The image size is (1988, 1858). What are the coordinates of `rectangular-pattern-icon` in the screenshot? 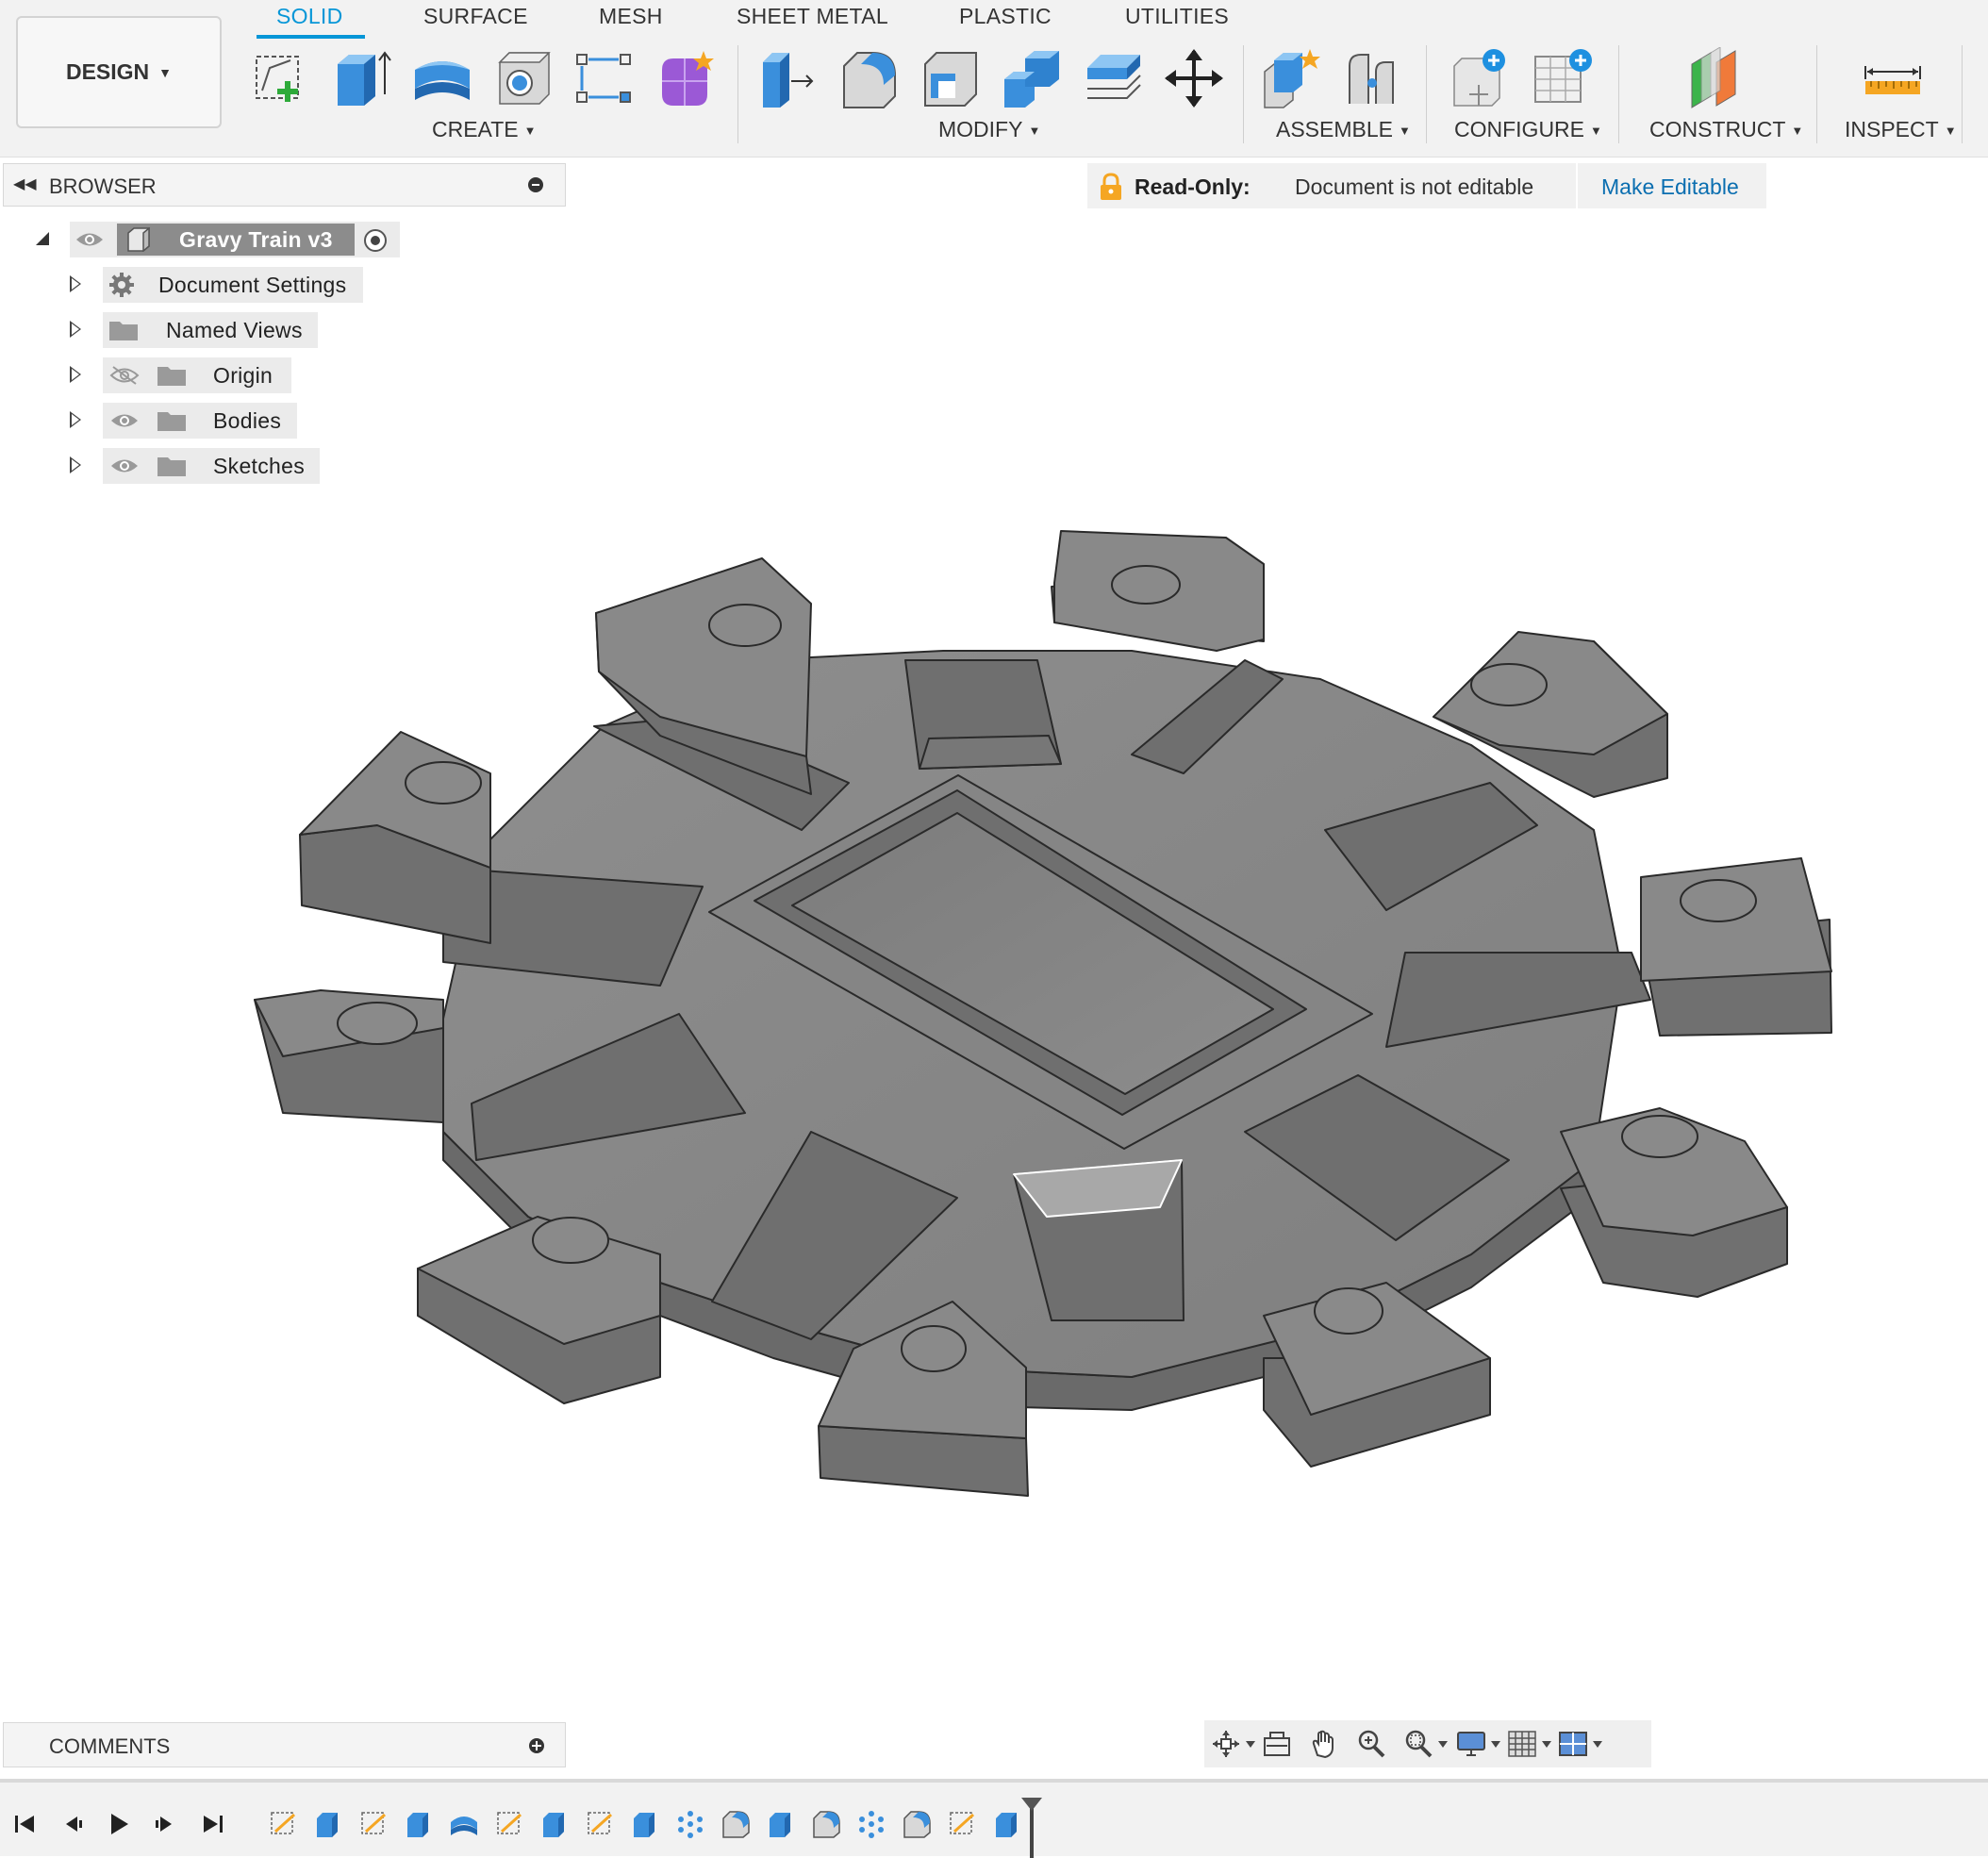 It's located at (604, 78).